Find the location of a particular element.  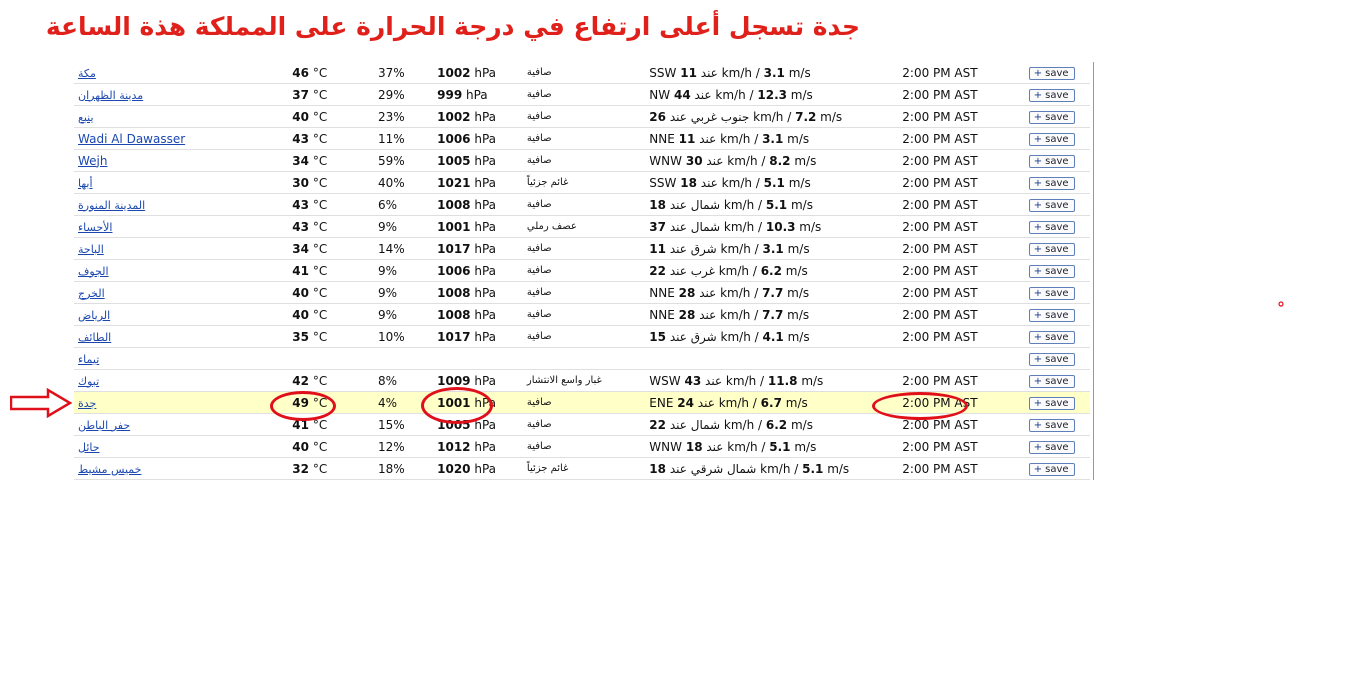

wind-cell: NNE 11 عند km/h / 3.1 m/s is located at coordinates (776, 138).